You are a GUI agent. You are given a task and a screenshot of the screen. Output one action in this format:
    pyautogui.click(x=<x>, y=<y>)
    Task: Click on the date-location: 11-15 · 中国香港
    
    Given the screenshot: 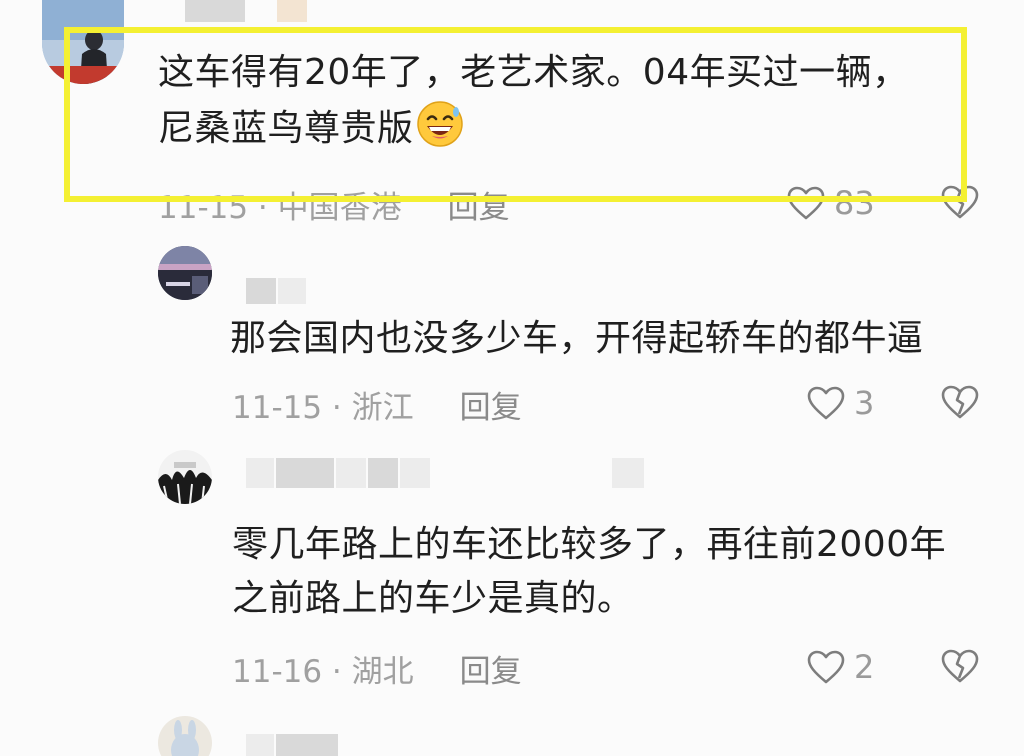 What is the action you would take?
    pyautogui.click(x=280, y=207)
    